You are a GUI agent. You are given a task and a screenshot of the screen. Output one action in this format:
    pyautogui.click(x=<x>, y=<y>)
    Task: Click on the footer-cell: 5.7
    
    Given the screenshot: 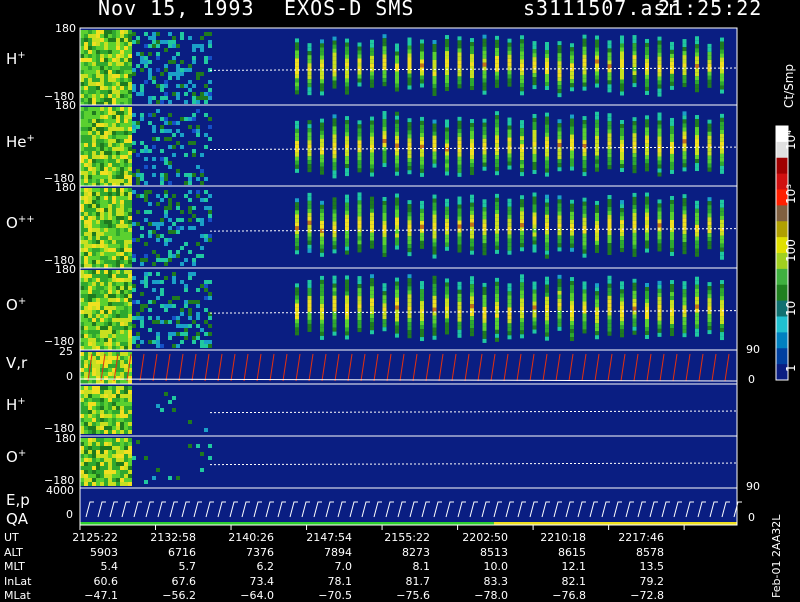 What is the action you would take?
    pyautogui.click(x=187, y=566)
    